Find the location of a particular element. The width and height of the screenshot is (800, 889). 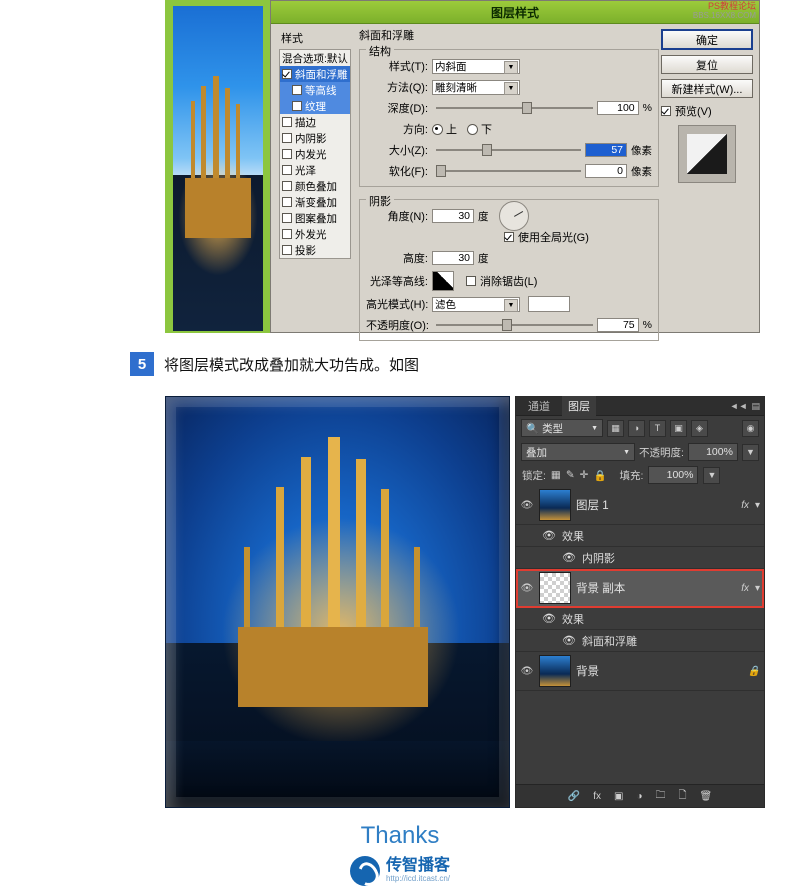

lock-image-icon: ✎ is located at coordinates (570, 475).